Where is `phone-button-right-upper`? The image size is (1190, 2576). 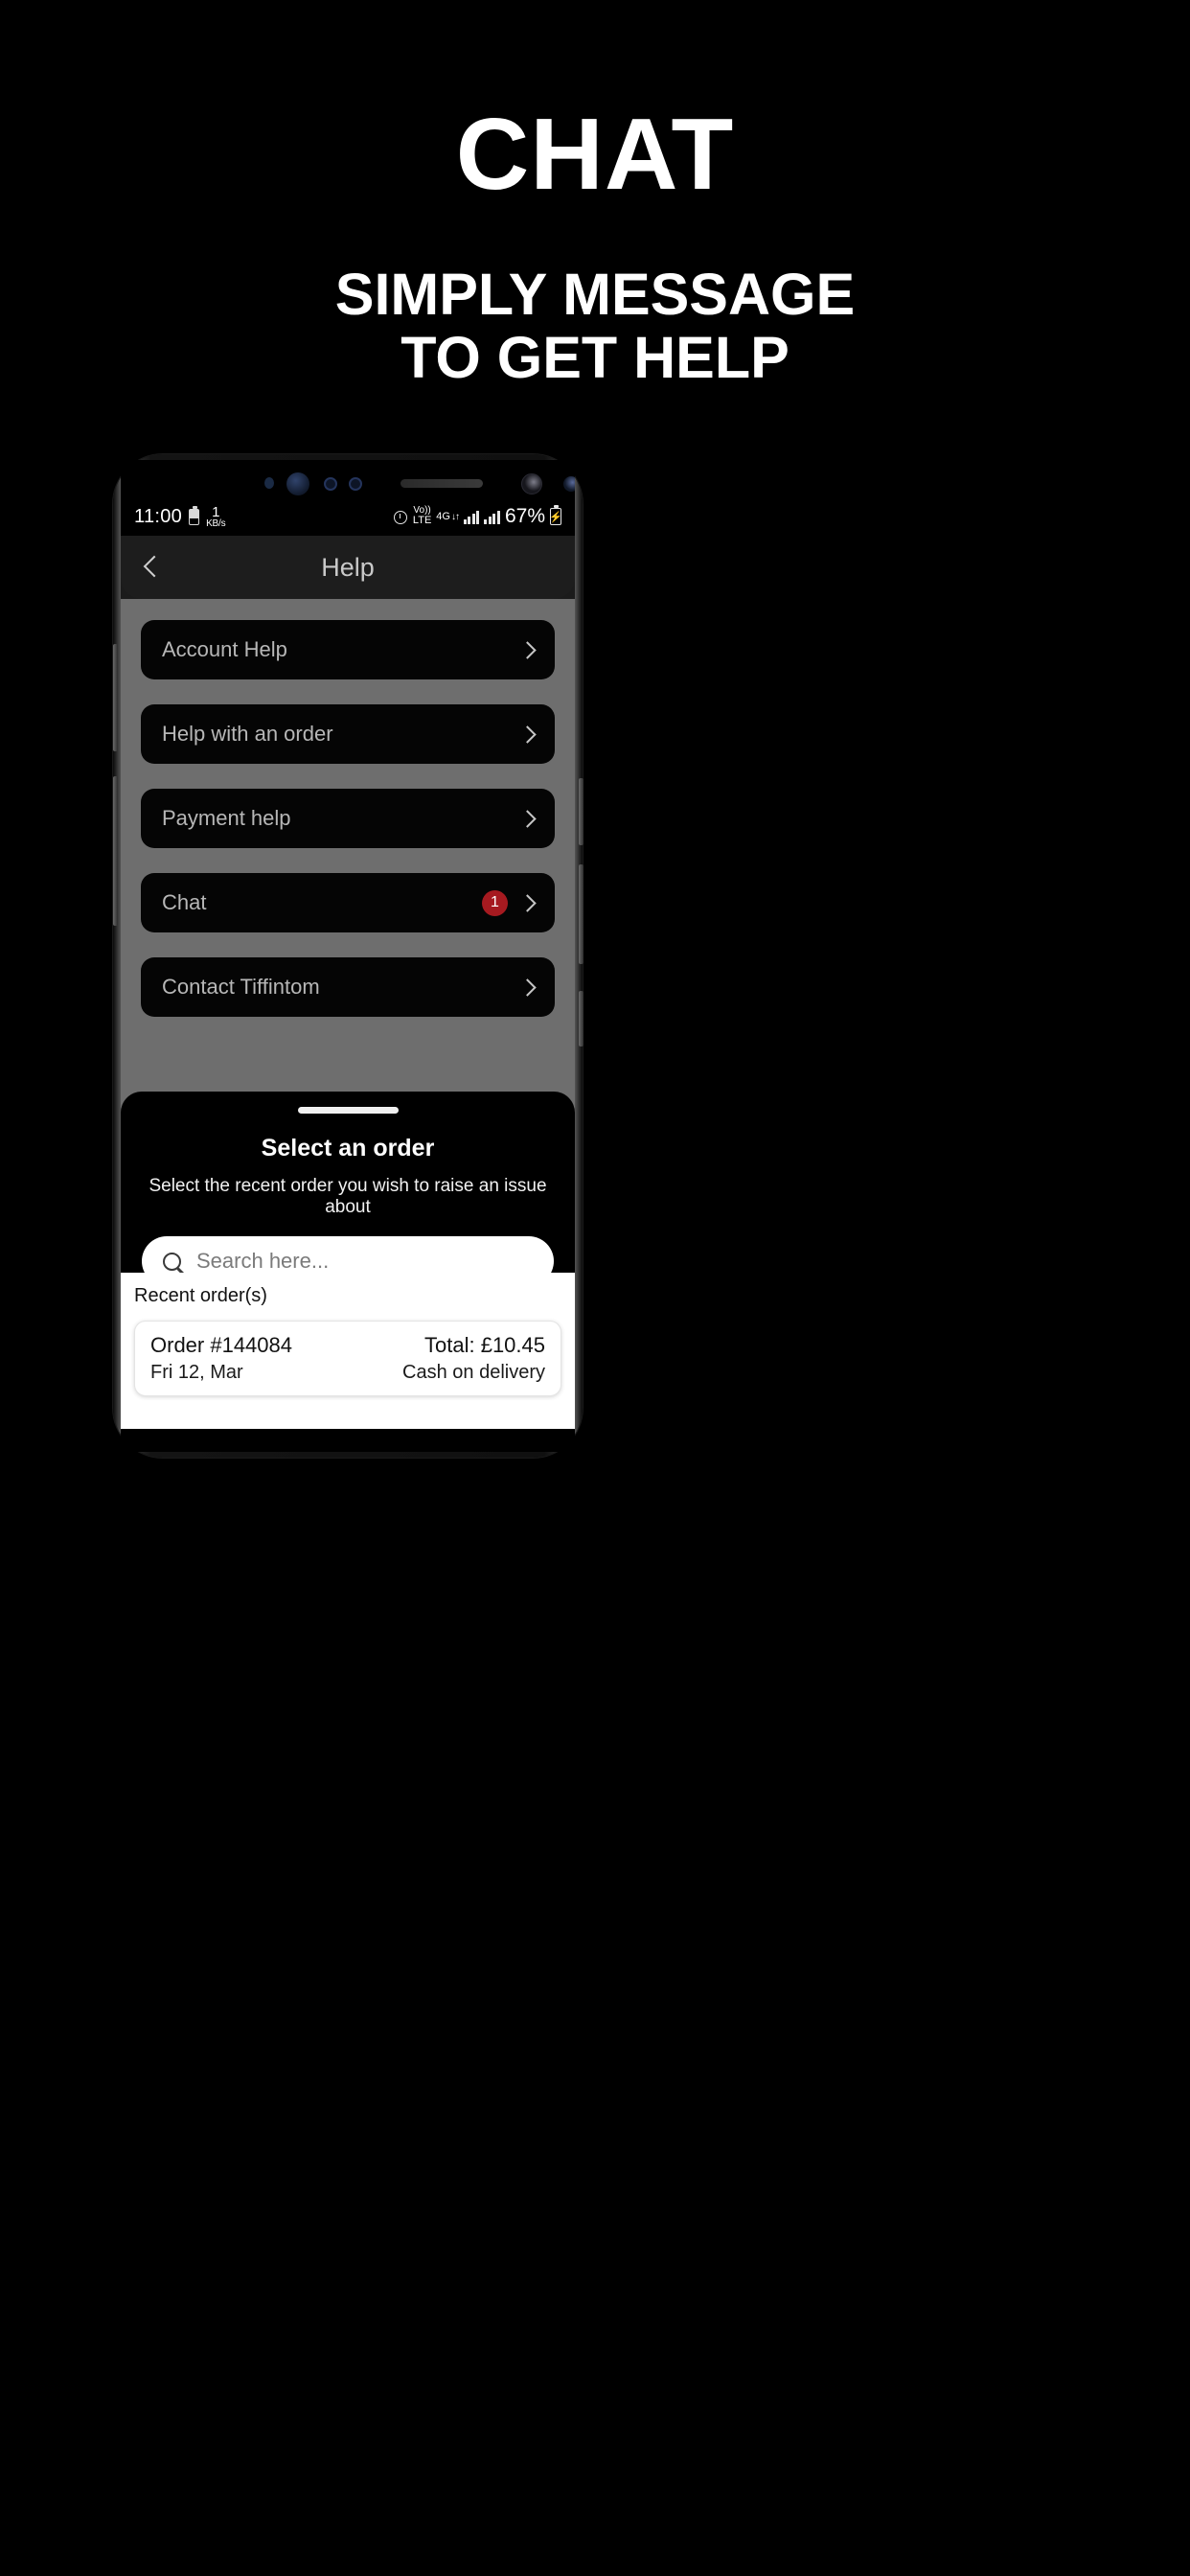 phone-button-right-upper is located at coordinates (581, 811).